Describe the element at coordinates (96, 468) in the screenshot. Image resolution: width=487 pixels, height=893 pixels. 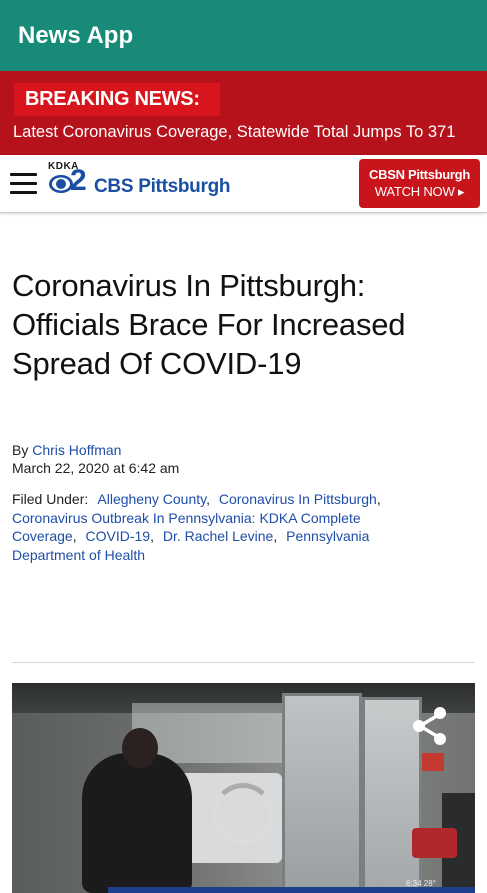
I see `article-date: March 22, 2020 at 6:42 am` at that location.